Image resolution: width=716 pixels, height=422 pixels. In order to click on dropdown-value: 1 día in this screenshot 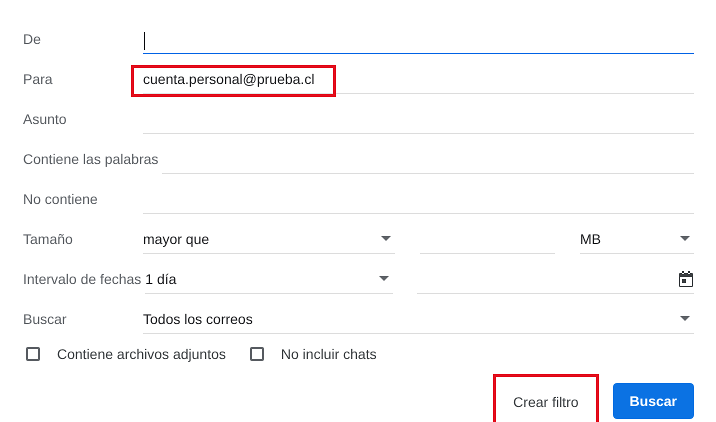, I will do `click(160, 278)`.